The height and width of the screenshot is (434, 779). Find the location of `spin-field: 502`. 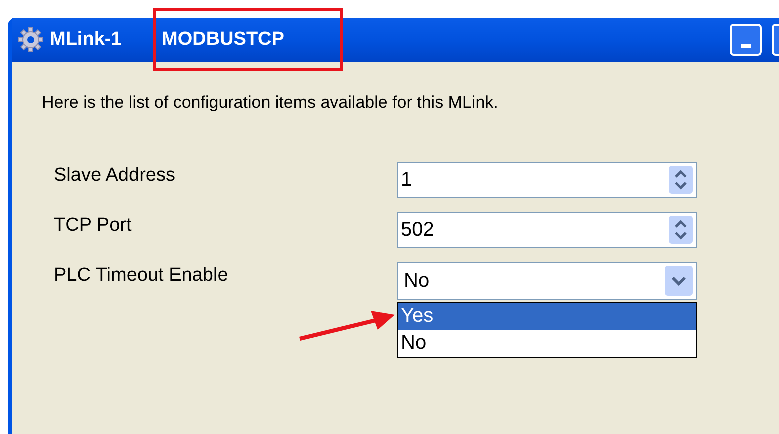

spin-field: 502 is located at coordinates (547, 230).